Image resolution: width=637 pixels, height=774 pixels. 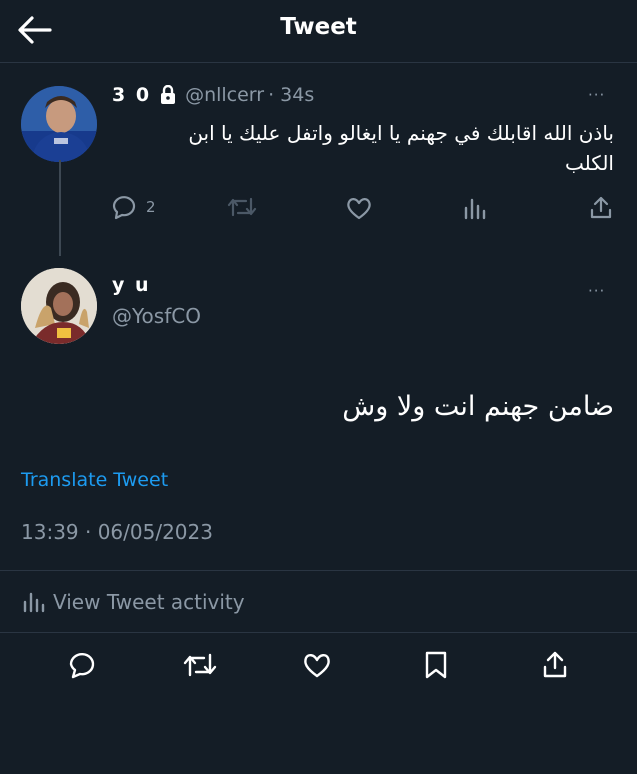 I want to click on main-tweet-header: y u @YosfCO, so click(x=156, y=301).